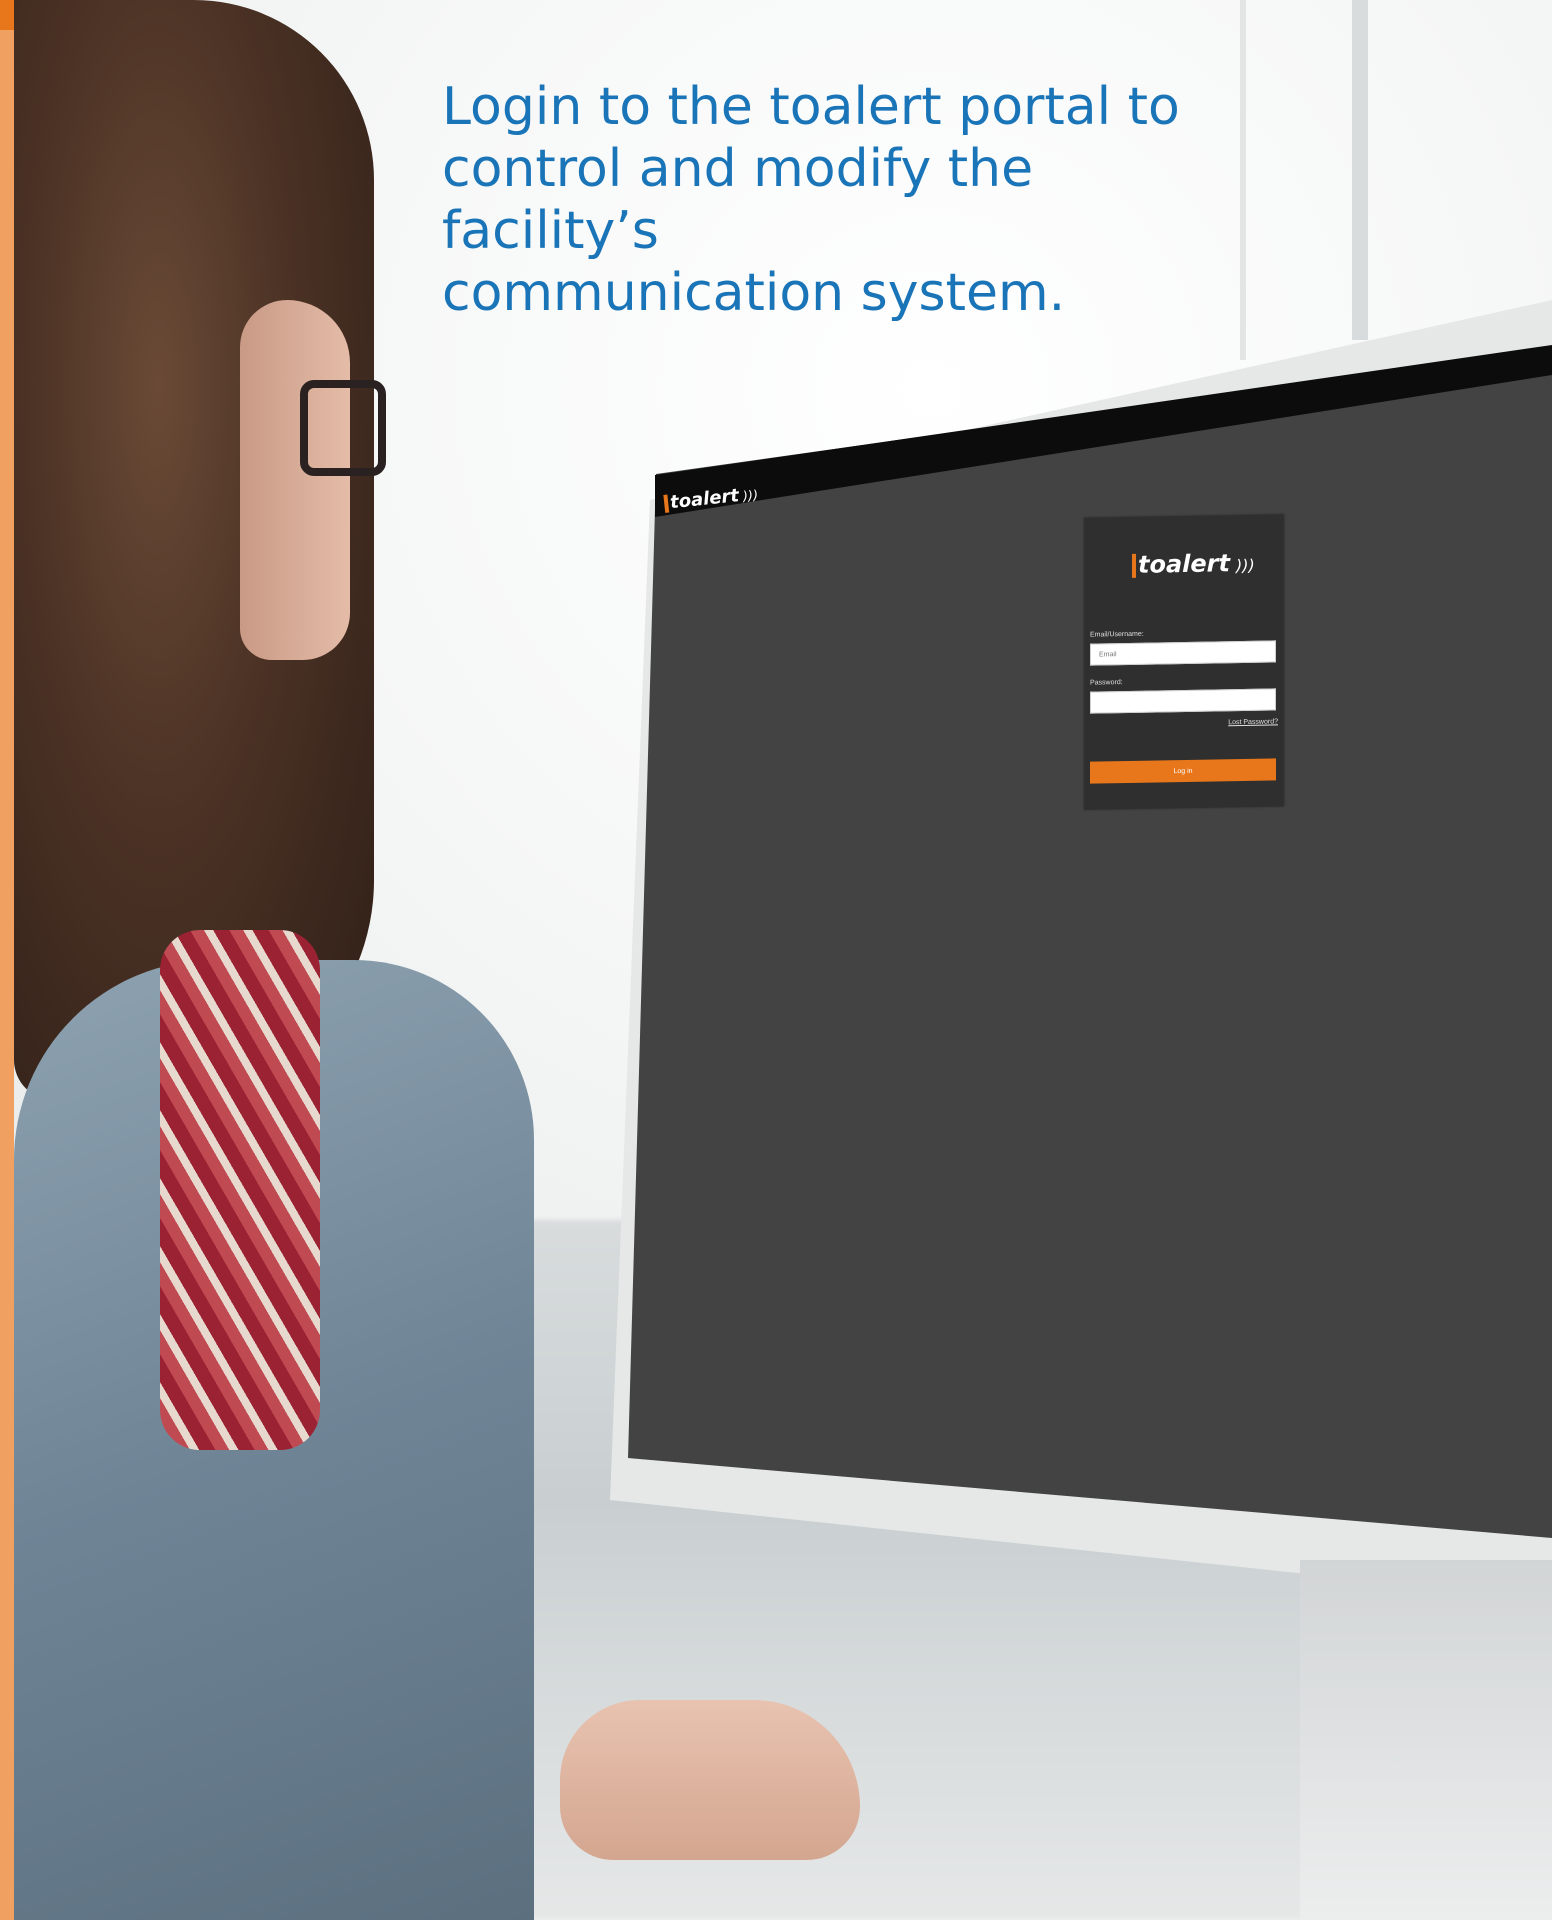 The height and width of the screenshot is (1920, 1552). What do you see at coordinates (240, 1190) in the screenshot?
I see `person-scarf` at bounding box center [240, 1190].